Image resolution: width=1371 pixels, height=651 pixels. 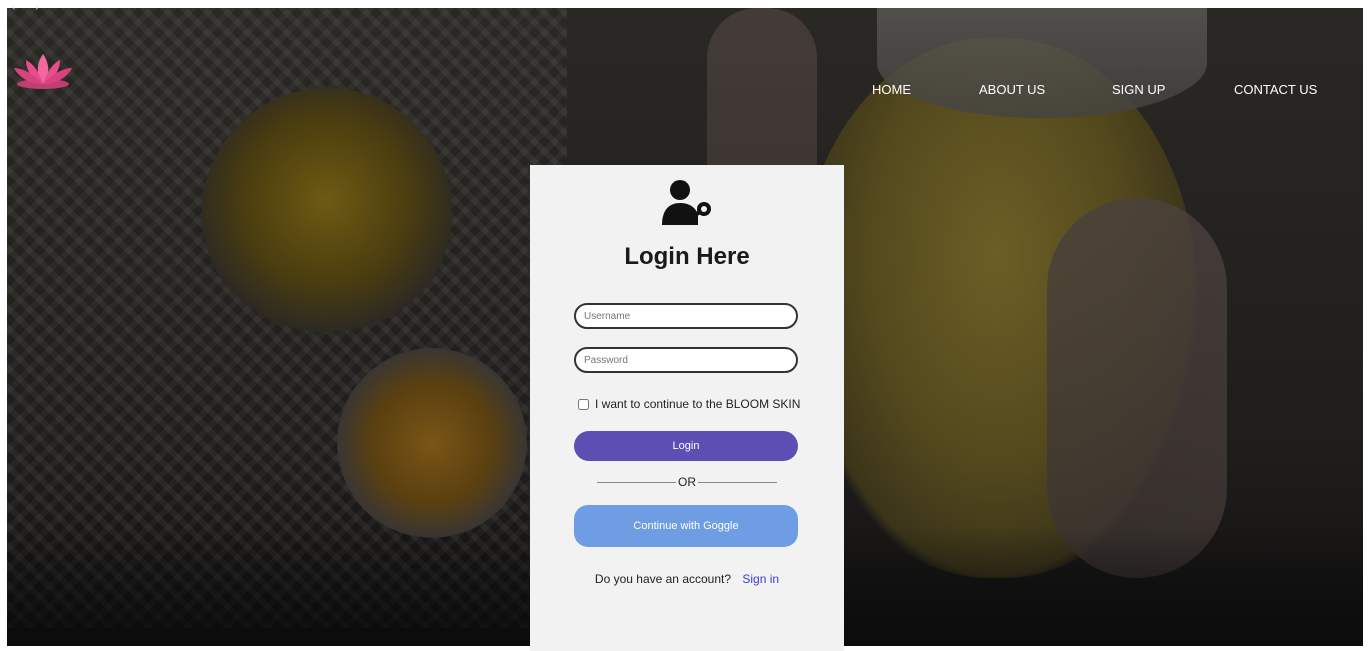 I want to click on forward-arrow-icon: ›, so click(x=46, y=7).